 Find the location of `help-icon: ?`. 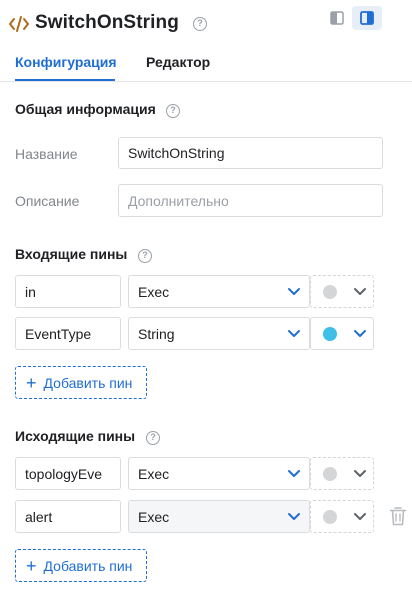

help-icon: ? is located at coordinates (200, 24).